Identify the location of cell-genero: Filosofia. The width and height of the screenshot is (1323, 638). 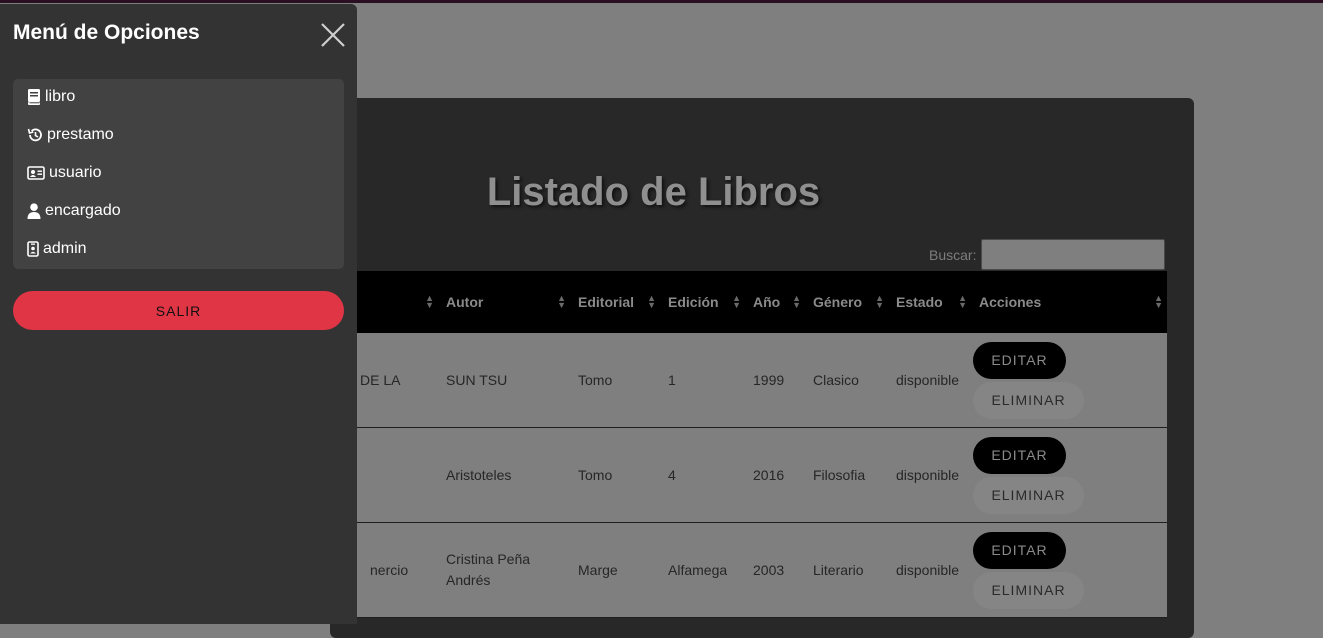
(846, 475).